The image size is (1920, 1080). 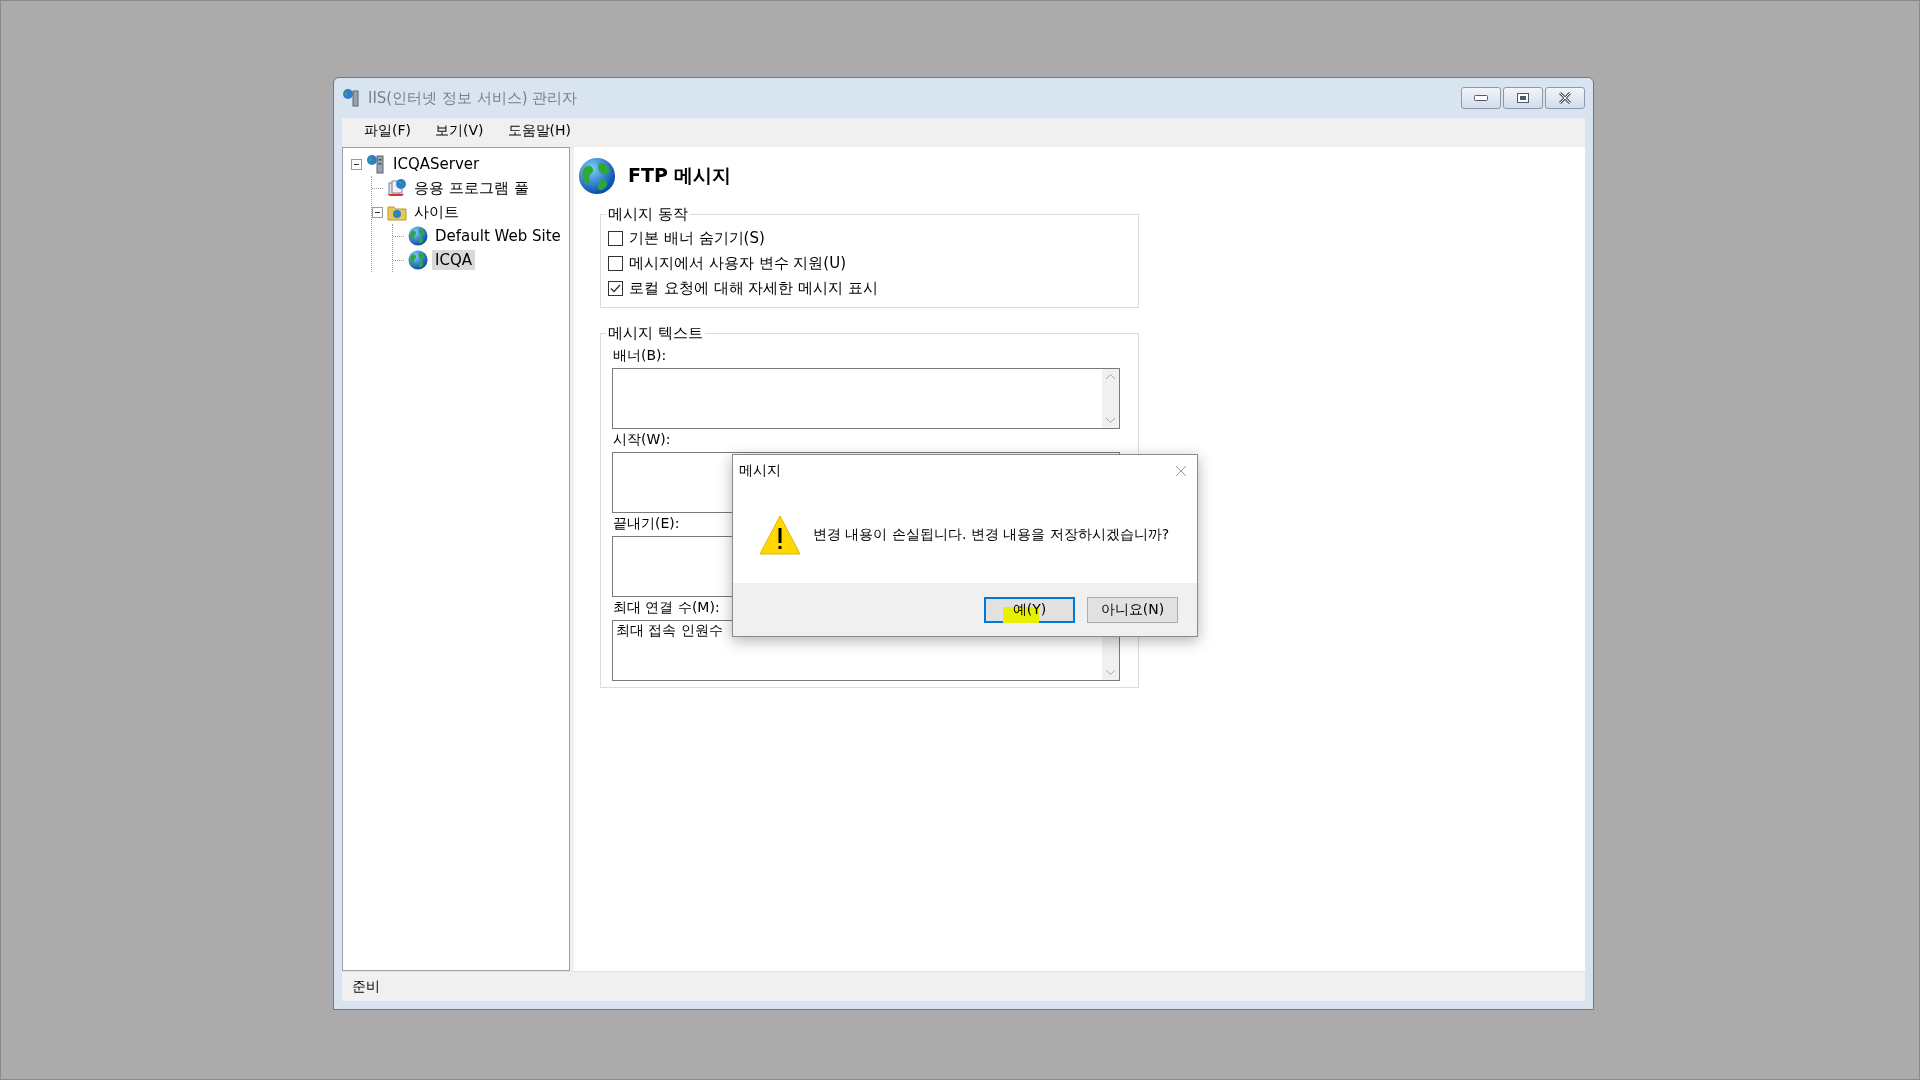 I want to click on group-title: 메시지 텍스트, so click(x=655, y=333).